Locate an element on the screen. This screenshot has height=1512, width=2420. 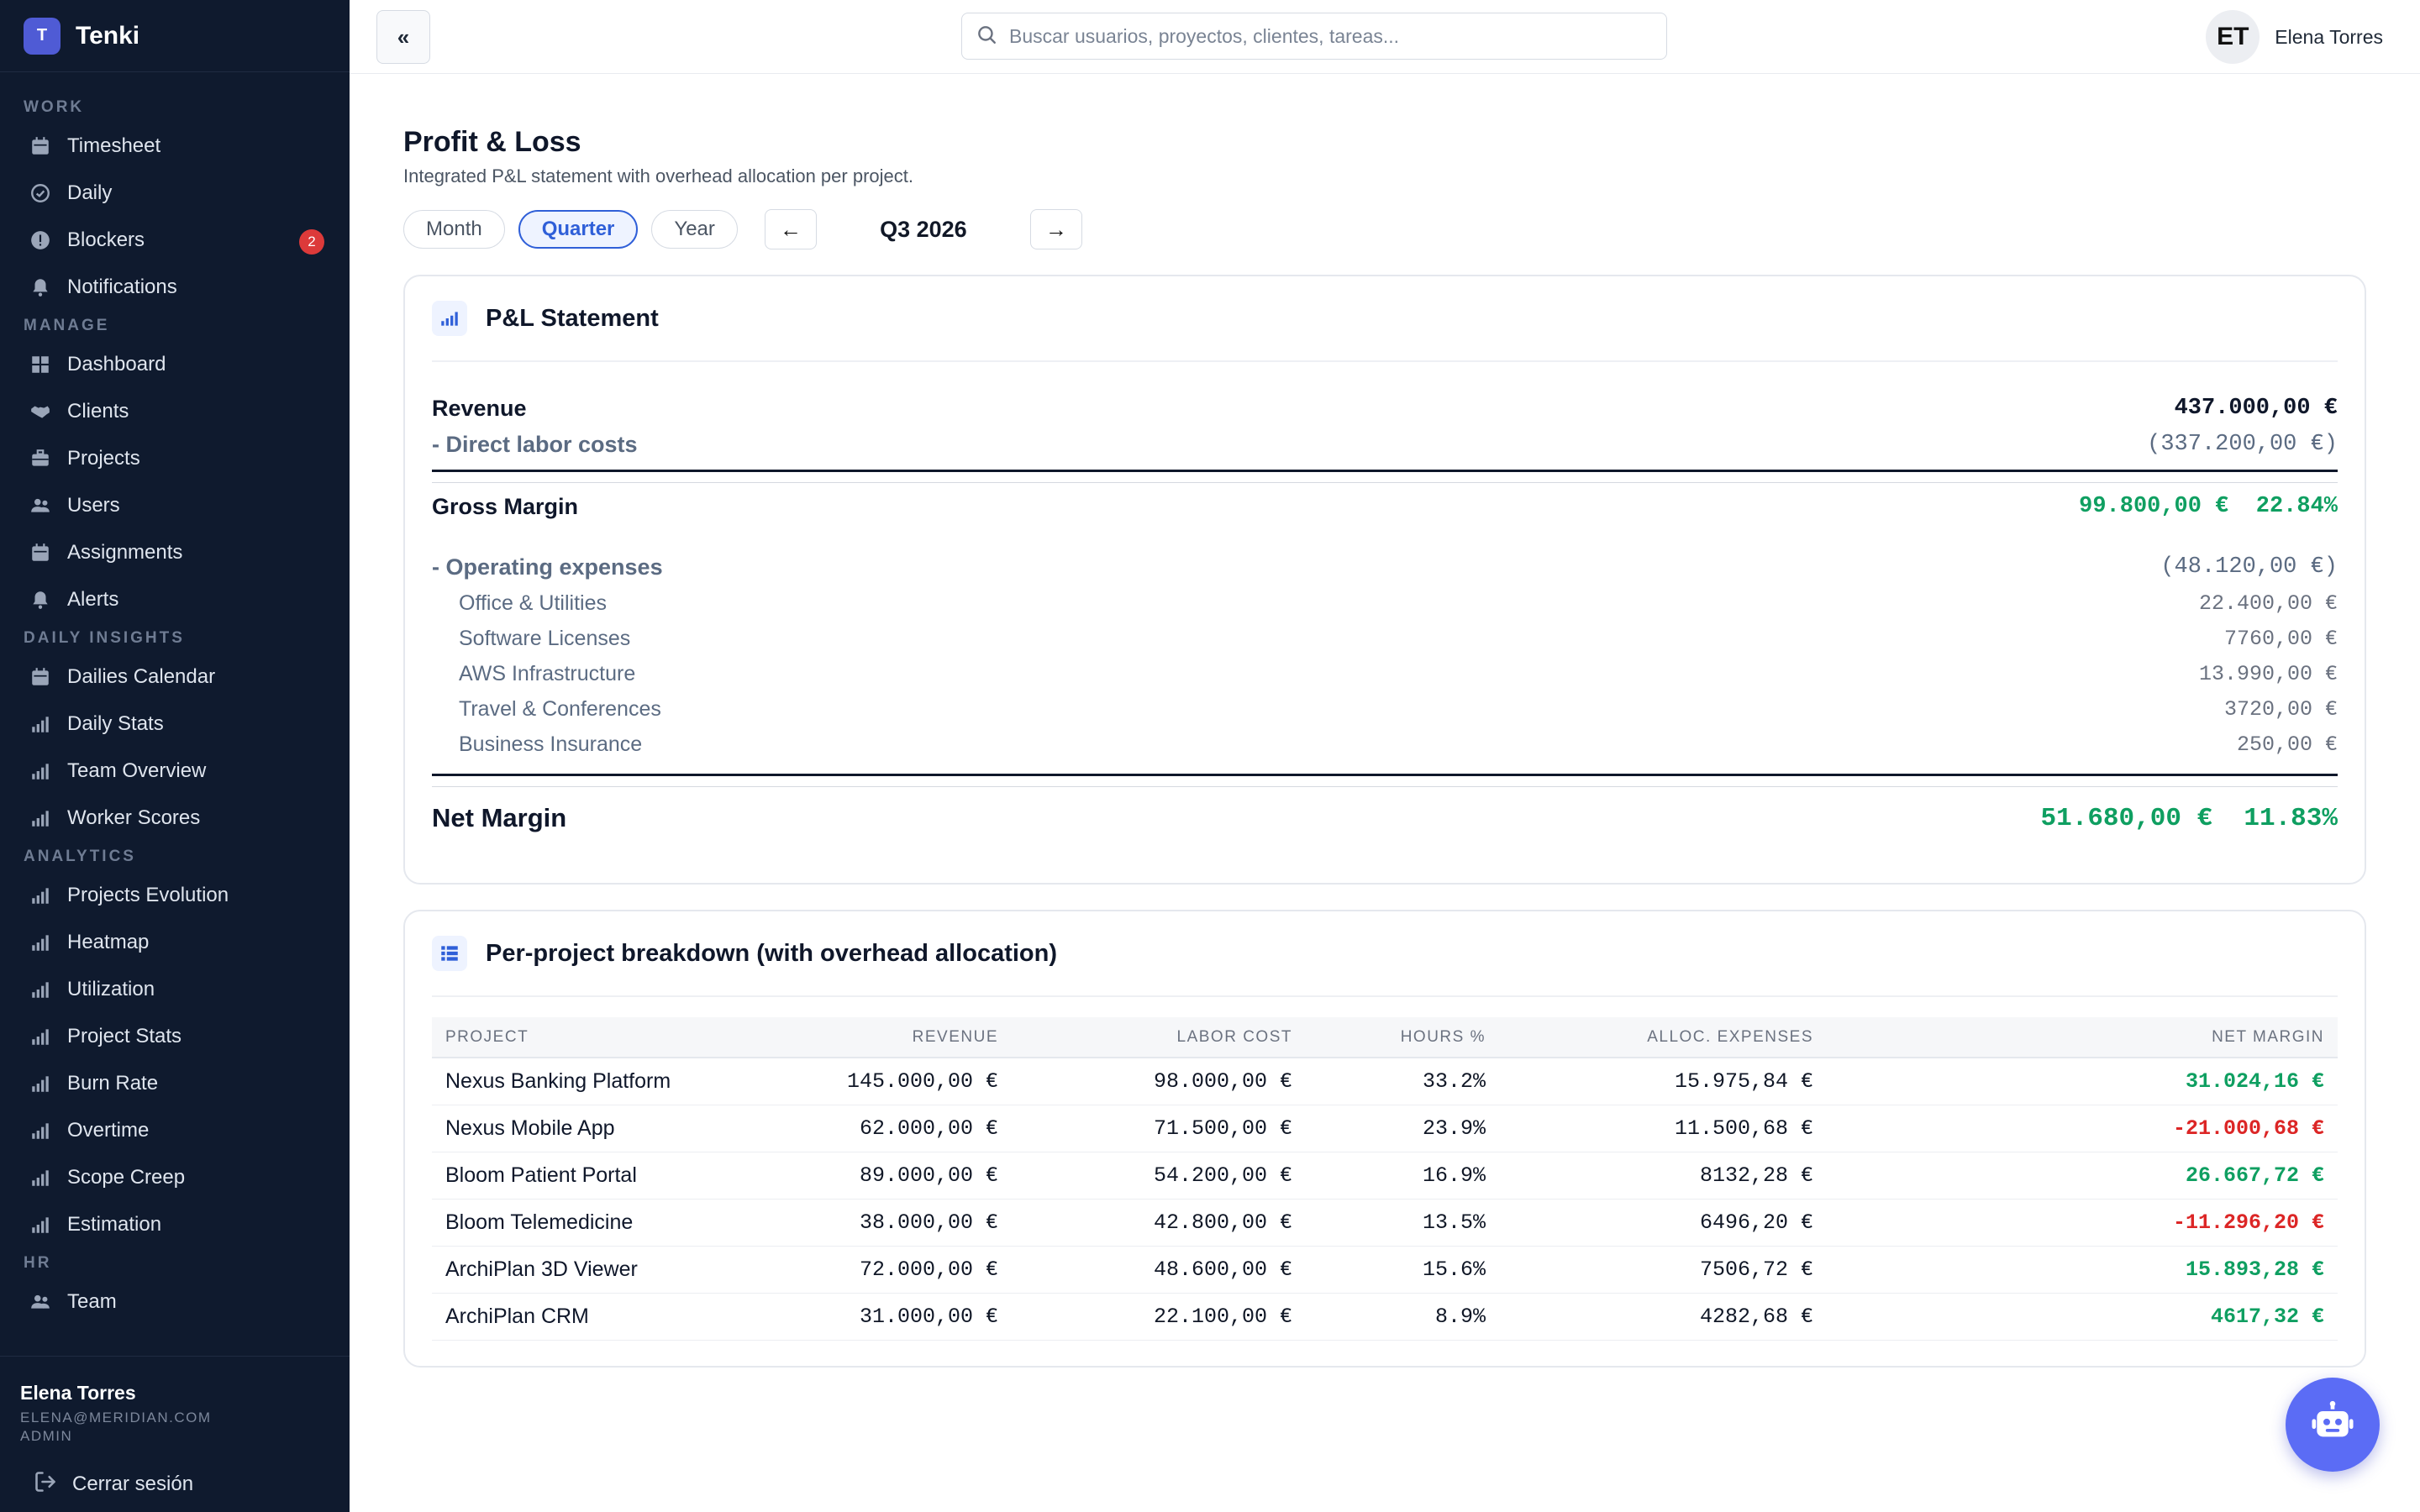
sidebar-item-label: Alerts is located at coordinates (93, 599).